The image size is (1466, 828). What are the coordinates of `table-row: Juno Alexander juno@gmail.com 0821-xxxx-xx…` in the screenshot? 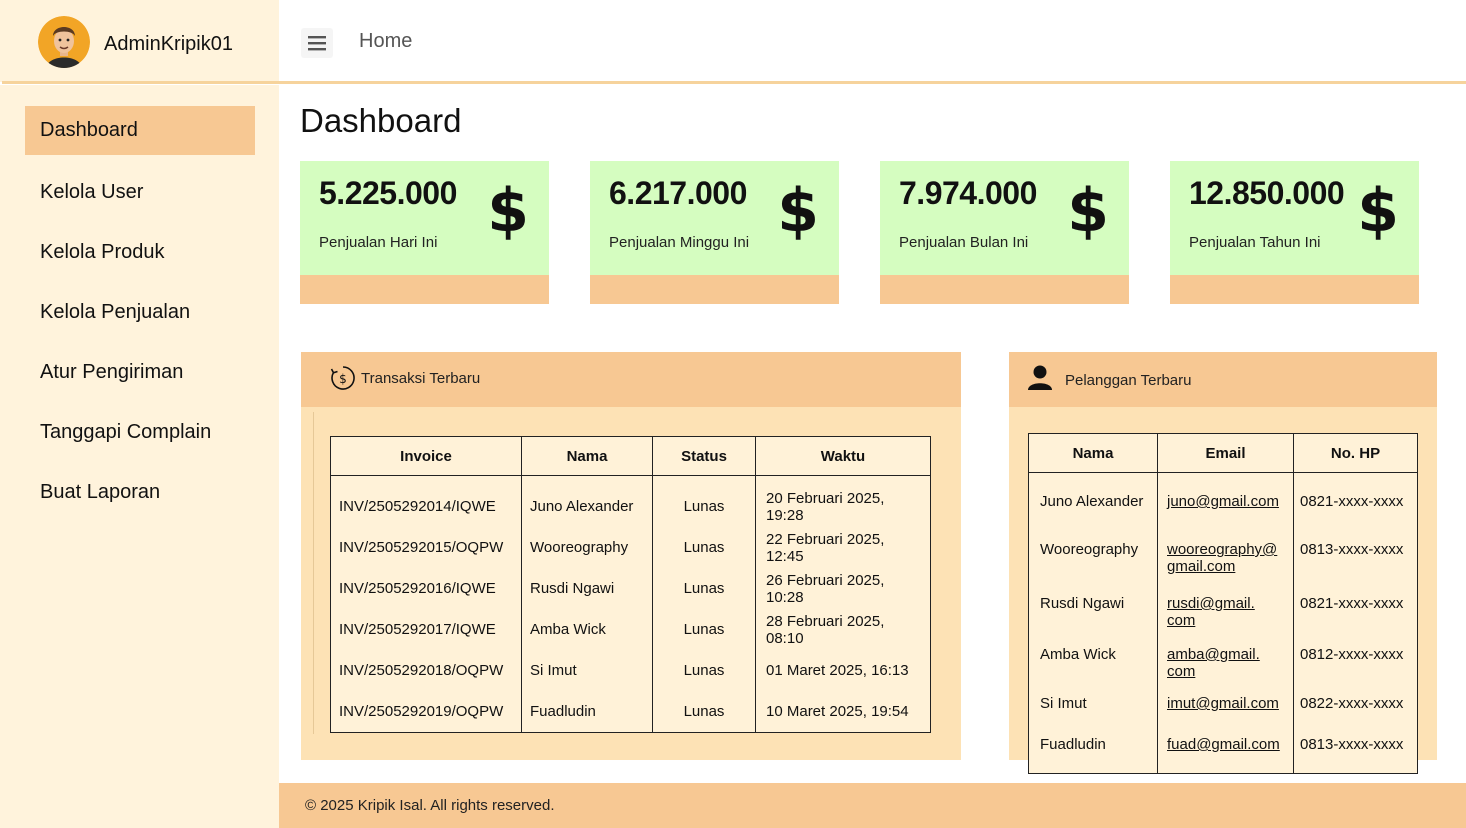 It's located at (1223, 504).